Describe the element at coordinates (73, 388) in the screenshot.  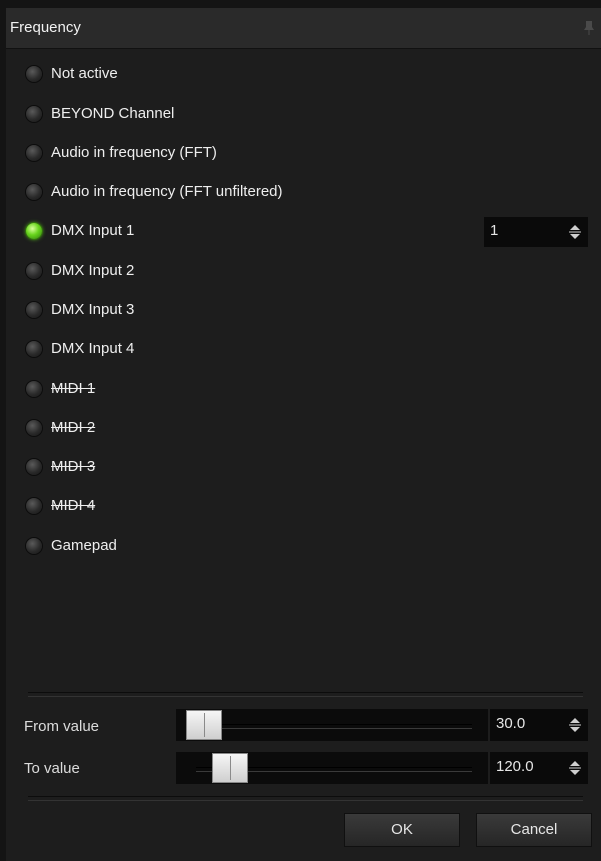
I see `radio-label: MIDI 1` at that location.